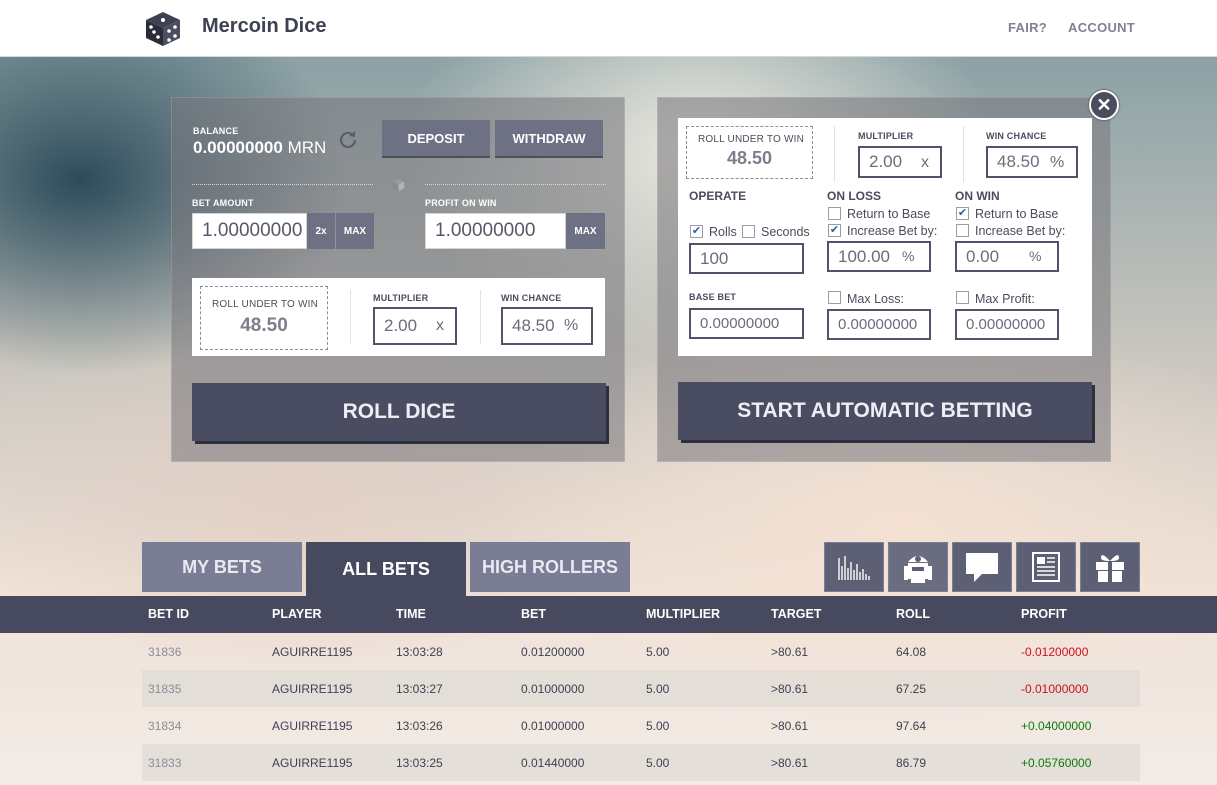 This screenshot has width=1217, height=785. What do you see at coordinates (785, 232) in the screenshot?
I see `seconds-label: Seconds` at bounding box center [785, 232].